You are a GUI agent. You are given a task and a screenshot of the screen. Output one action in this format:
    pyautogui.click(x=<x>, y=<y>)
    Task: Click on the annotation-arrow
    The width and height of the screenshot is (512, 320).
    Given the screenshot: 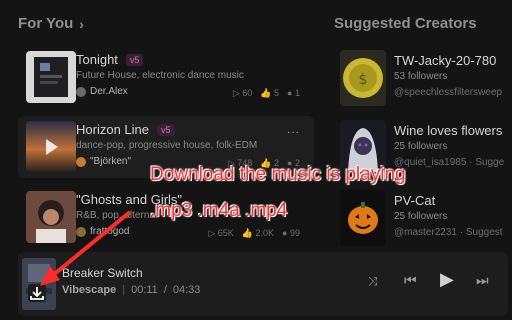 What is the action you would take?
    pyautogui.click(x=86, y=248)
    